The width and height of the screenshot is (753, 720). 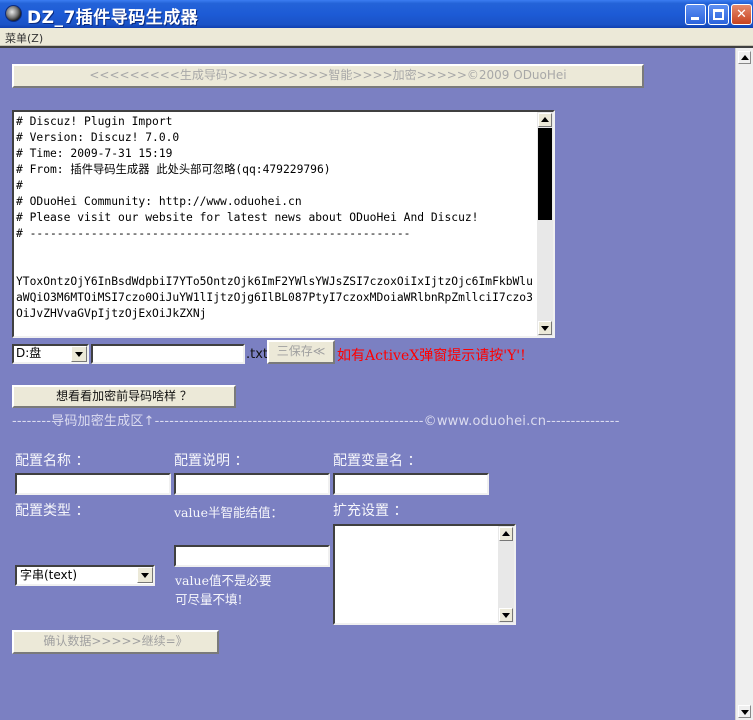 I want to click on config-desc-input, so click(x=252, y=484).